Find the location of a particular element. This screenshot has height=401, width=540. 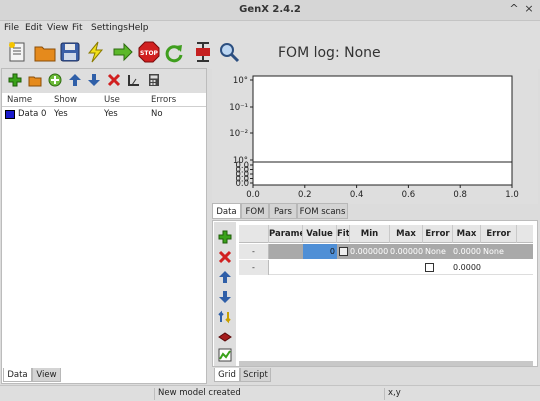

restart-fit-button is located at coordinates (174, 52).